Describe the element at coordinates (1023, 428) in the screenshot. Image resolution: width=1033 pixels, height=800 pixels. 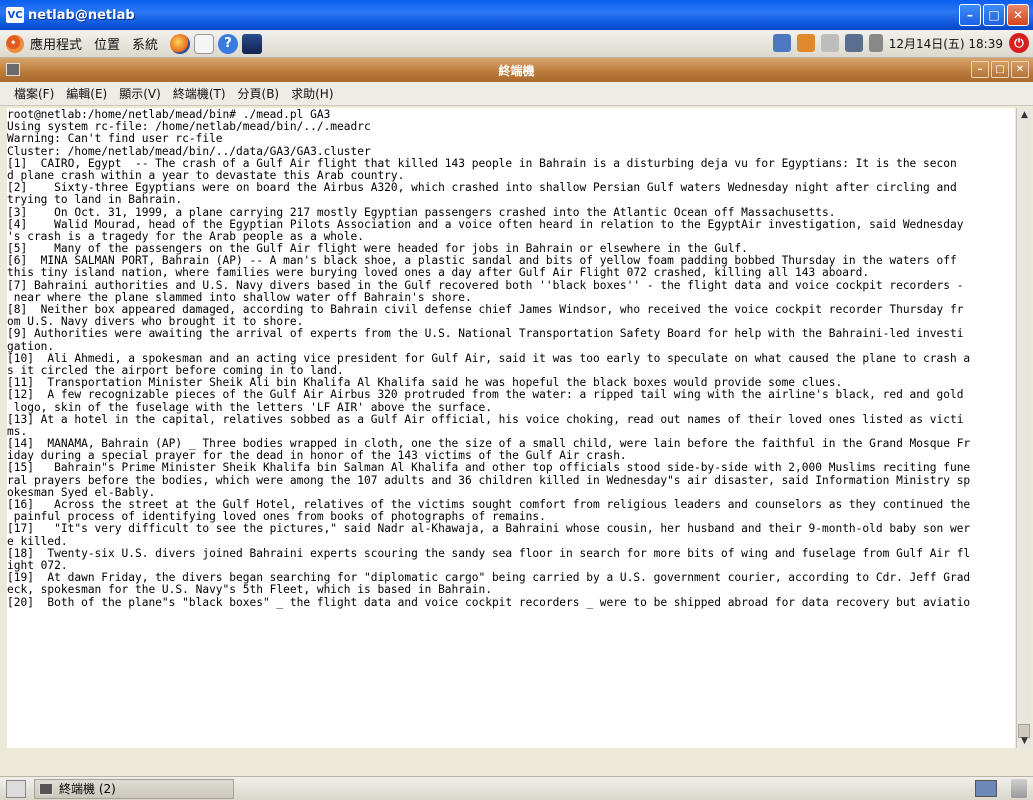
I see `terminal-scrollbar: ▲ ▼` at that location.